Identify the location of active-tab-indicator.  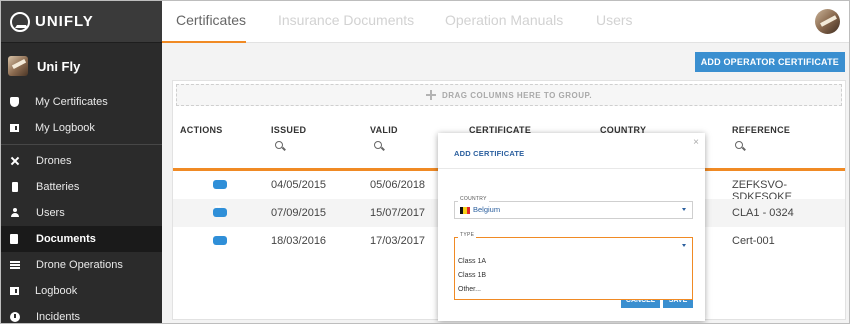
(204, 42).